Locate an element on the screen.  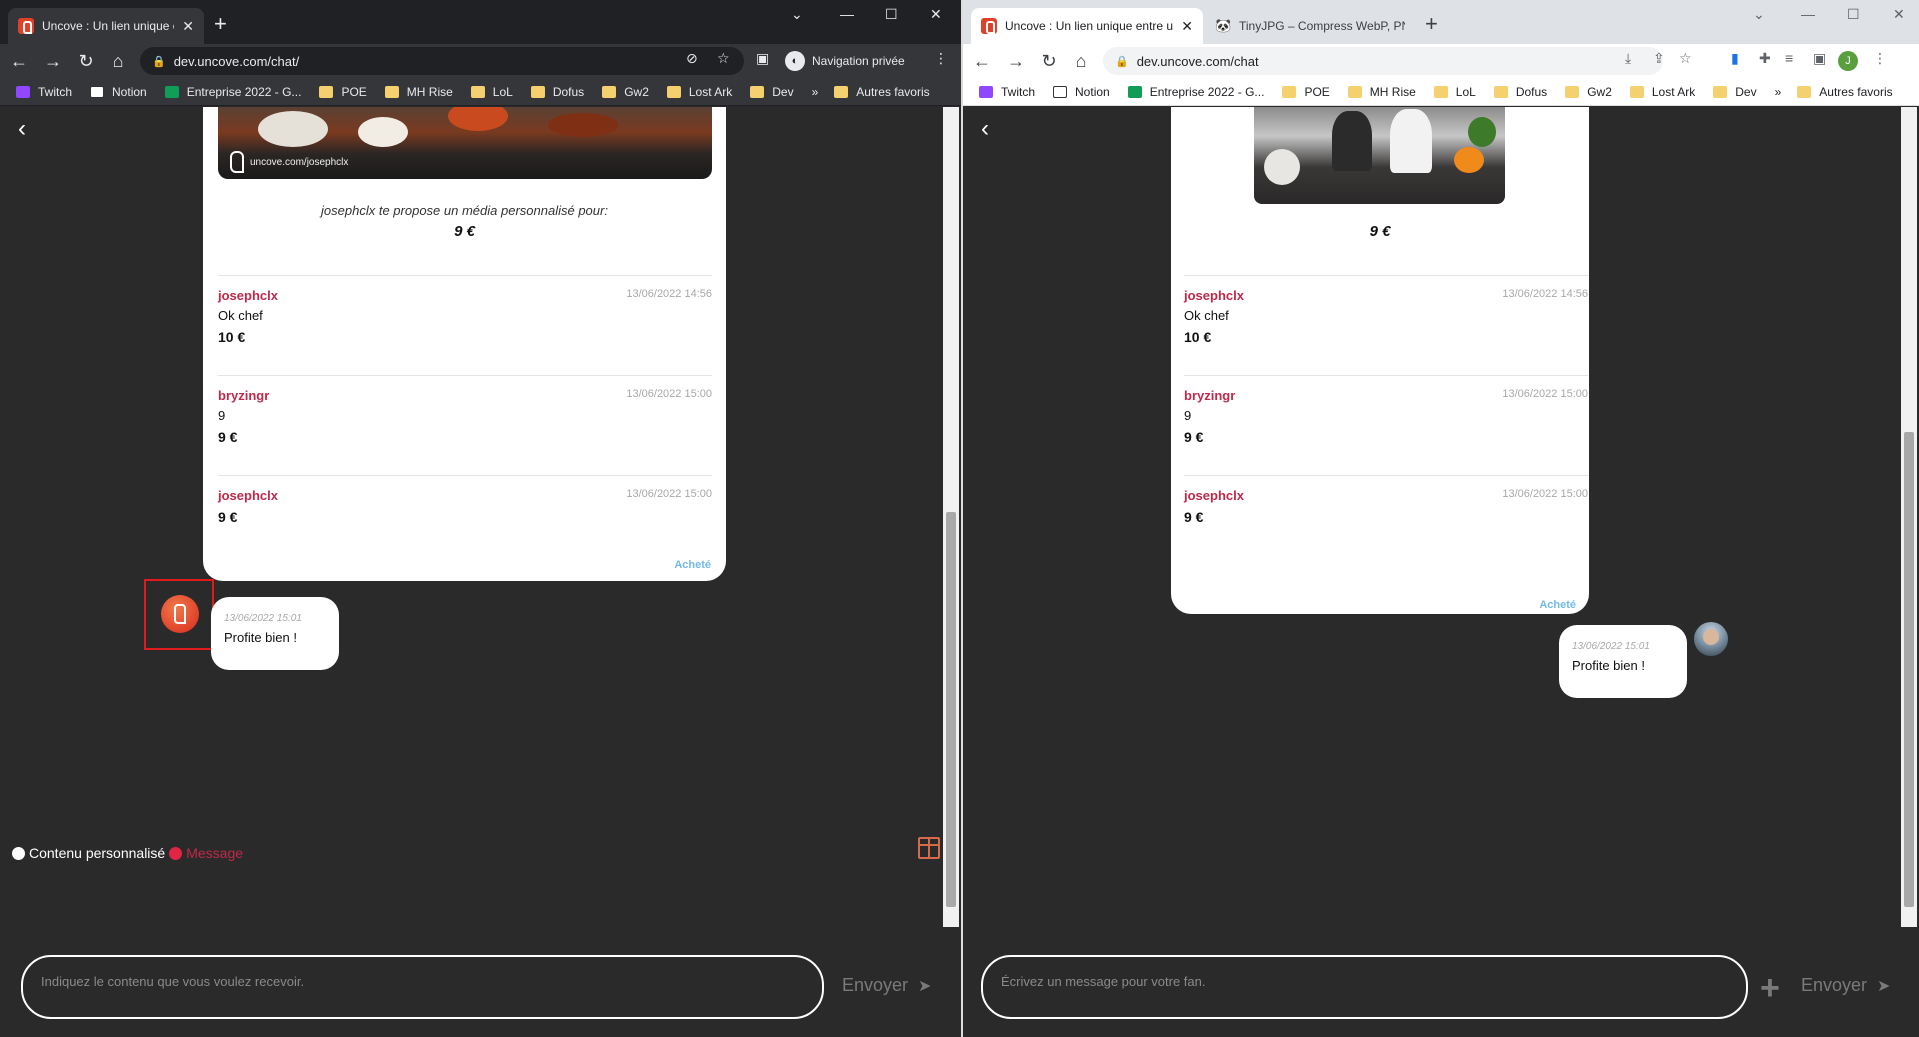
media-queue-icon: ≡ is located at coordinates (1789, 58).